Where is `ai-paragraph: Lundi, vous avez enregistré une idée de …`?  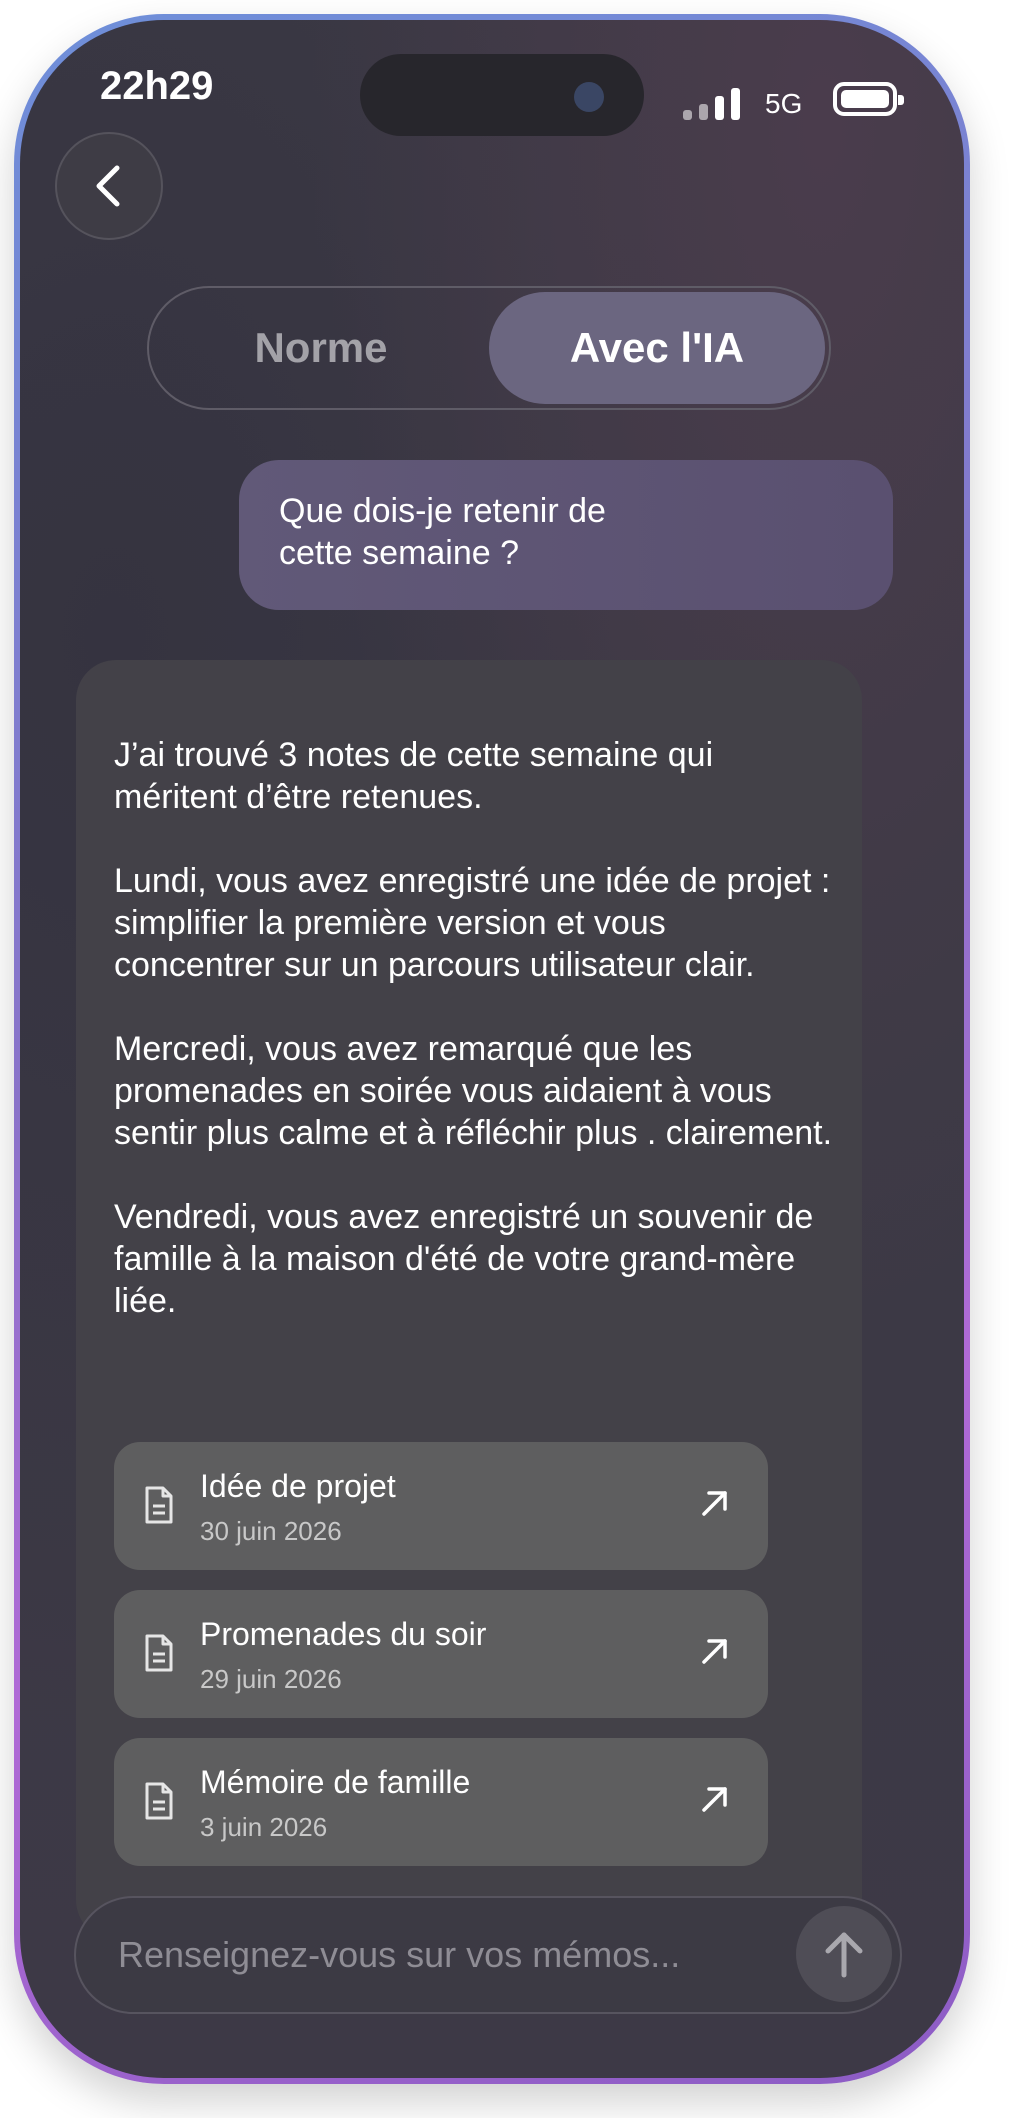 ai-paragraph: Lundi, vous avez enregistré une idée de … is located at coordinates (472, 923).